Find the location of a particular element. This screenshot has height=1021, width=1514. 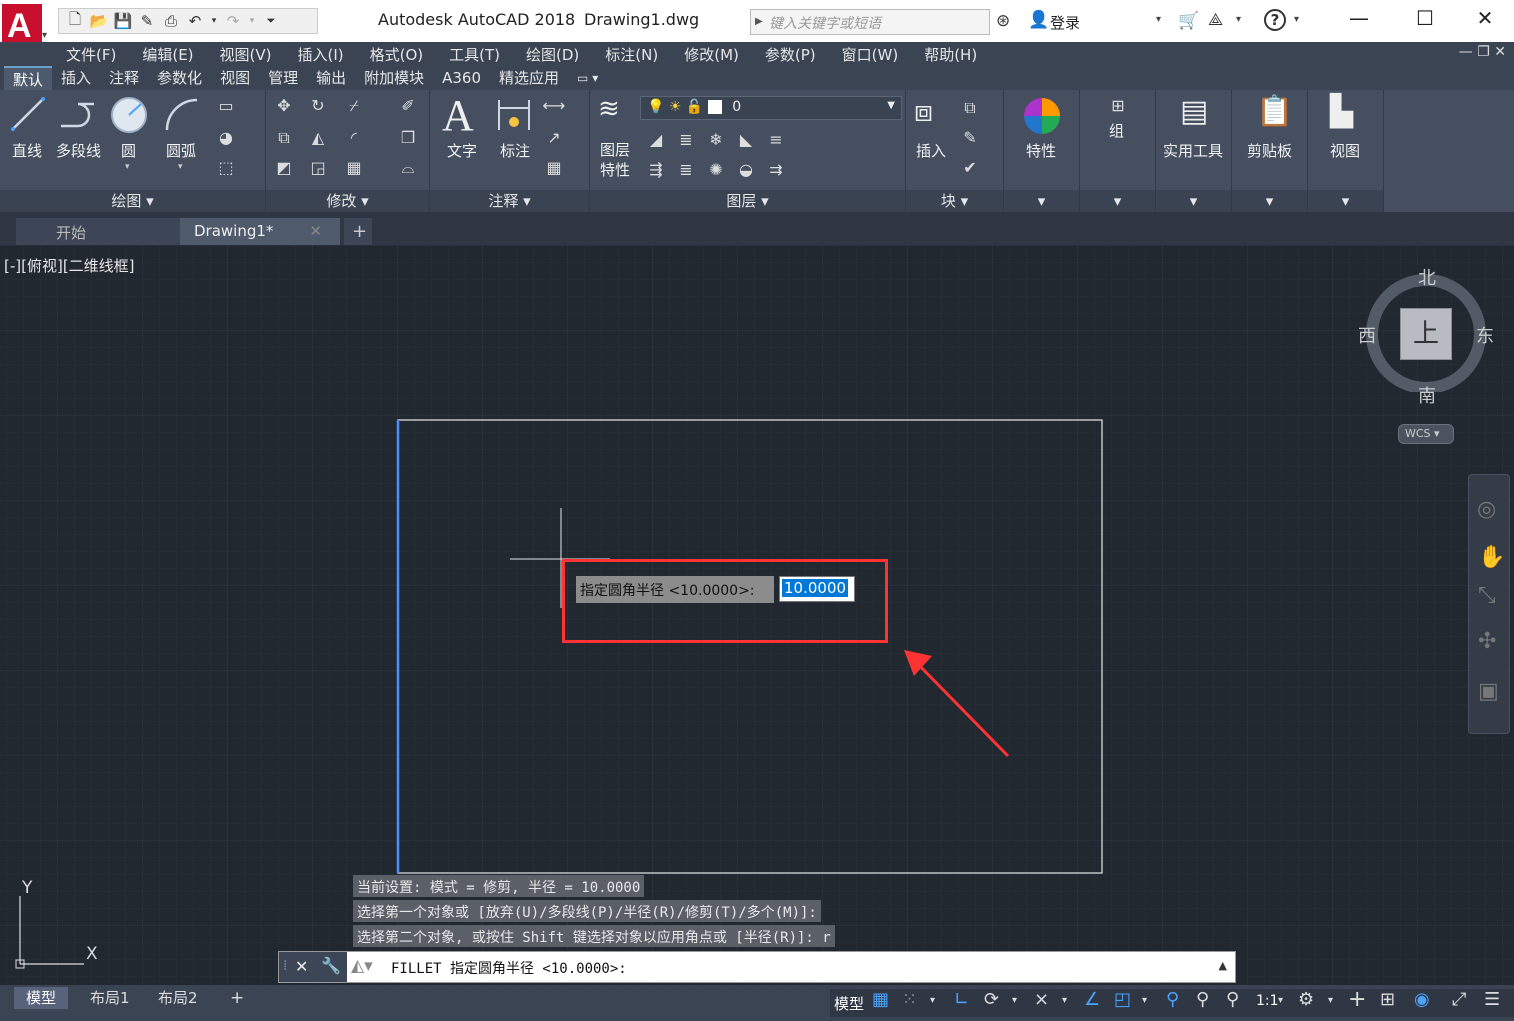

array-icon: ▦ is located at coordinates (354, 169).